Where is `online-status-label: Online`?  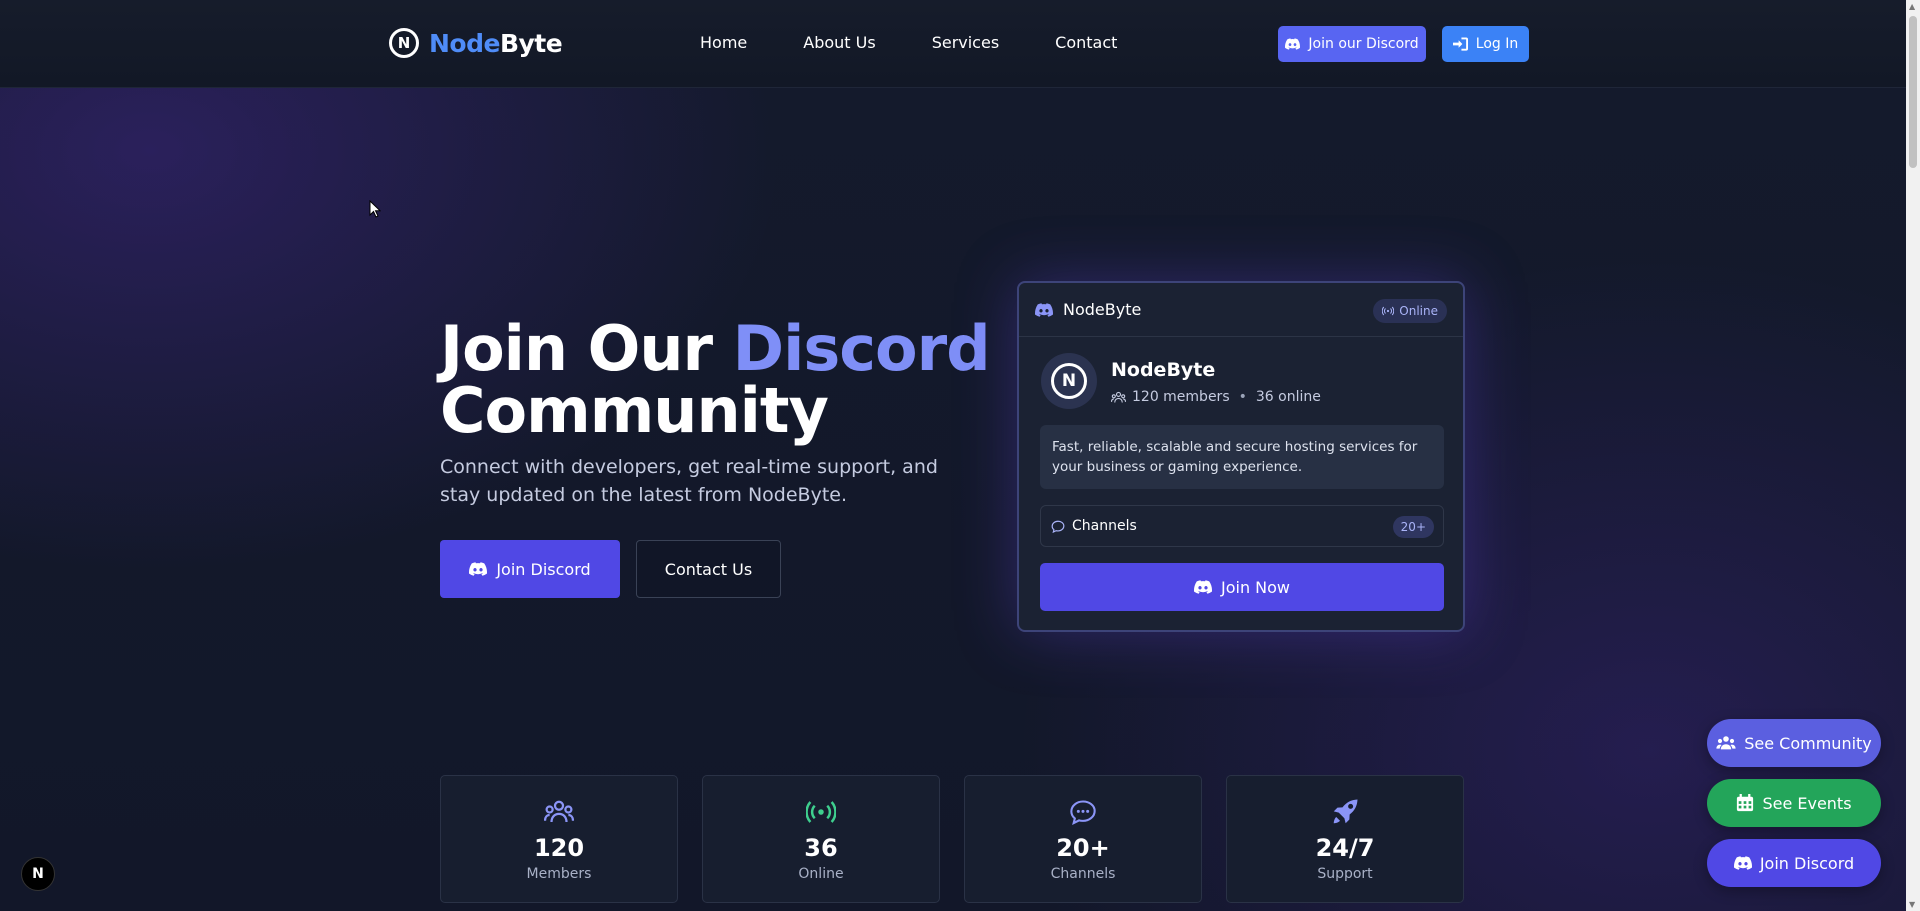 online-status-label: Online is located at coordinates (1418, 311).